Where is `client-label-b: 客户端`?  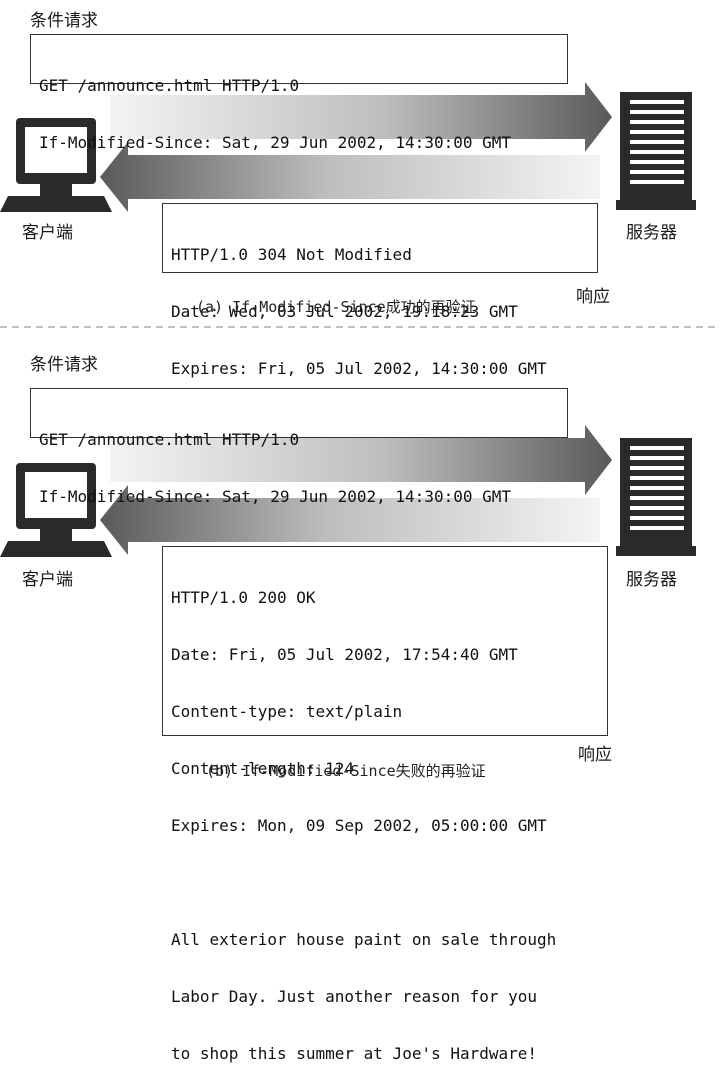 client-label-b: 客户端 is located at coordinates (47, 580).